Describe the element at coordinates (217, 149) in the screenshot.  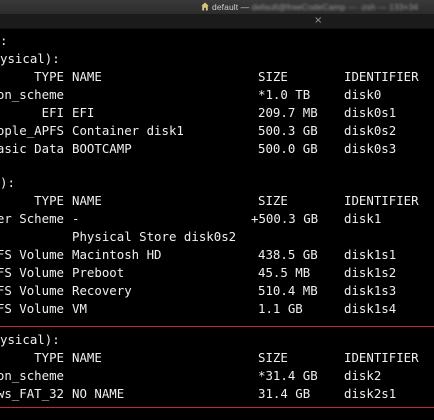
I see `table-row: asic Data BOOTCAMP 500.0 GB disk0s3` at that location.